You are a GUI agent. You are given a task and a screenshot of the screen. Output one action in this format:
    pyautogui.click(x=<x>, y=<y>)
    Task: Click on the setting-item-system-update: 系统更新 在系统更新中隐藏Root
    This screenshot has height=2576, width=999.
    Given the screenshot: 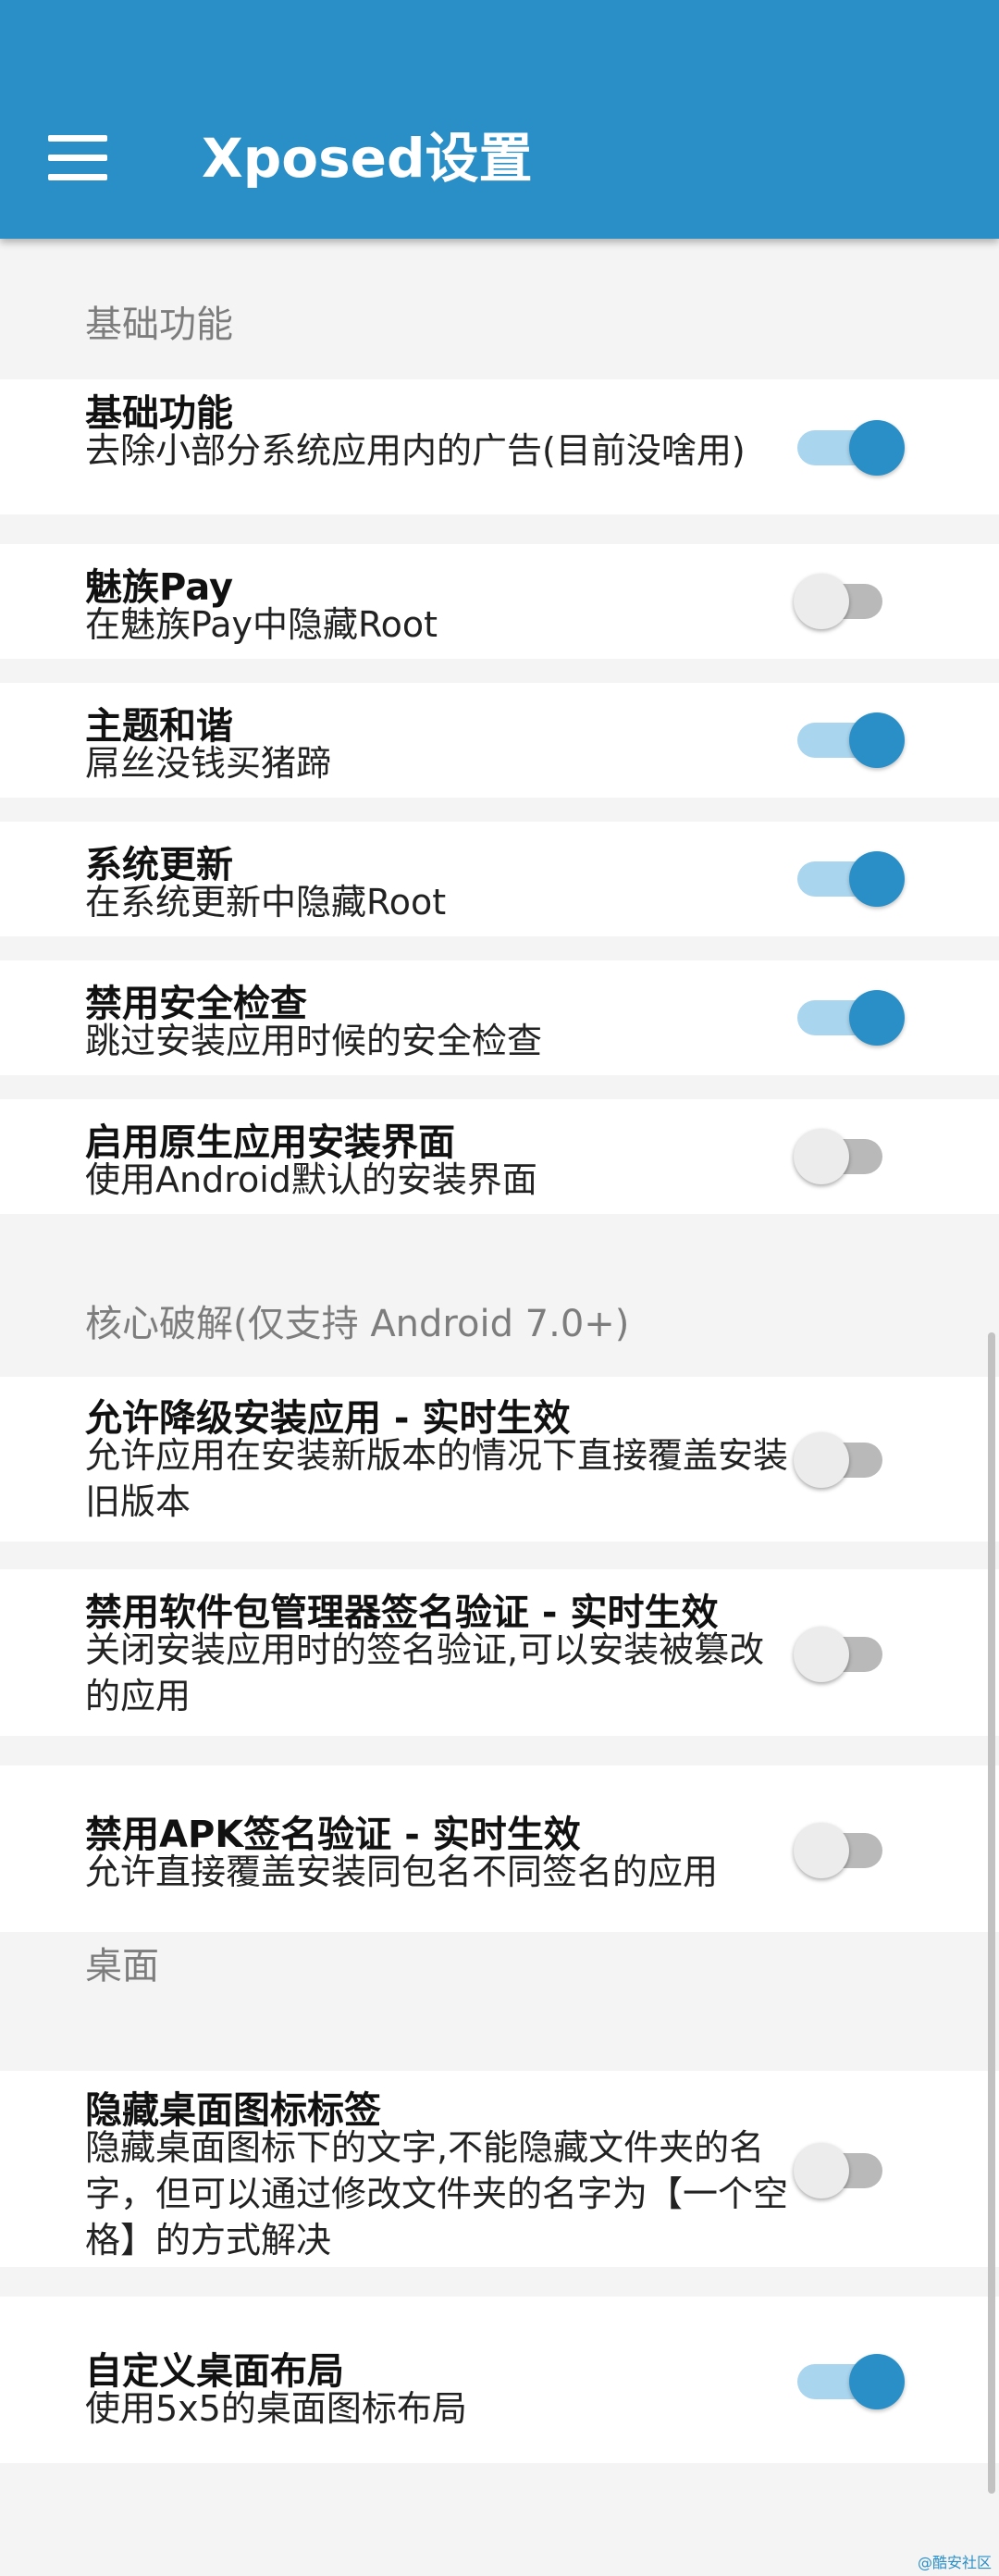 What is the action you would take?
    pyautogui.click(x=499, y=879)
    